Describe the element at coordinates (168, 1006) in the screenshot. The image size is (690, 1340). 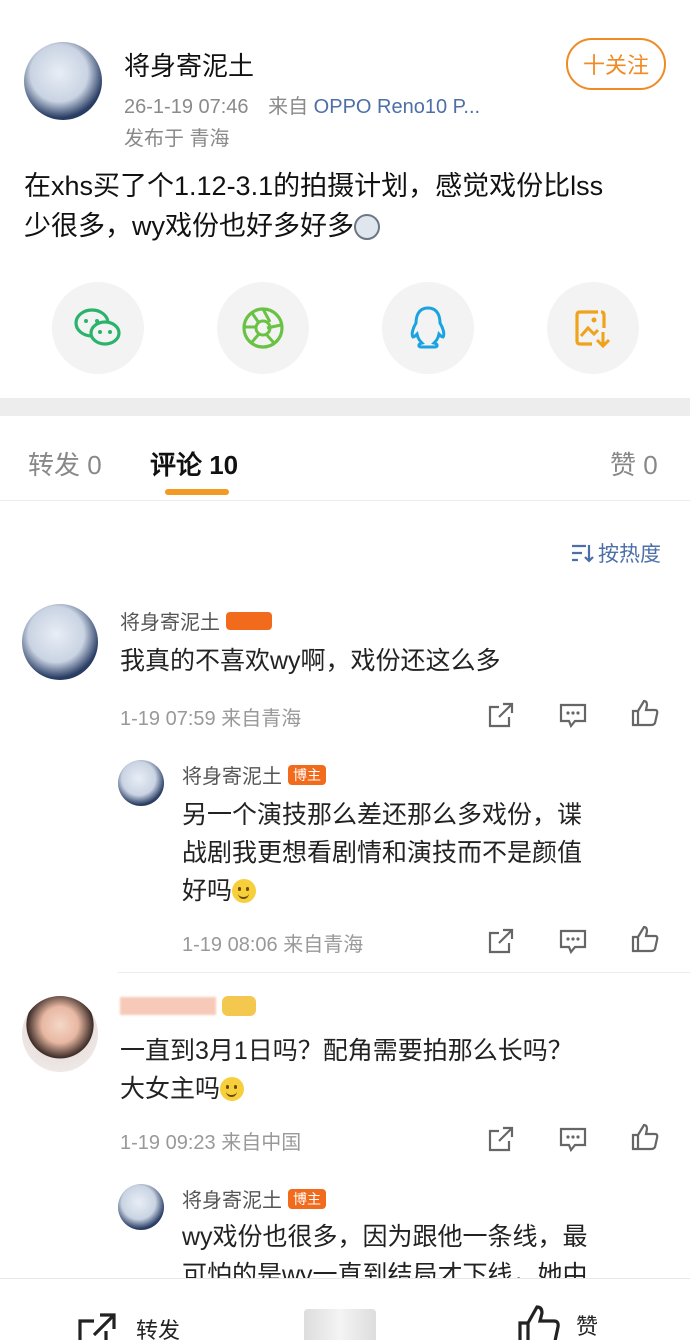
I see `comment-username-redacted` at that location.